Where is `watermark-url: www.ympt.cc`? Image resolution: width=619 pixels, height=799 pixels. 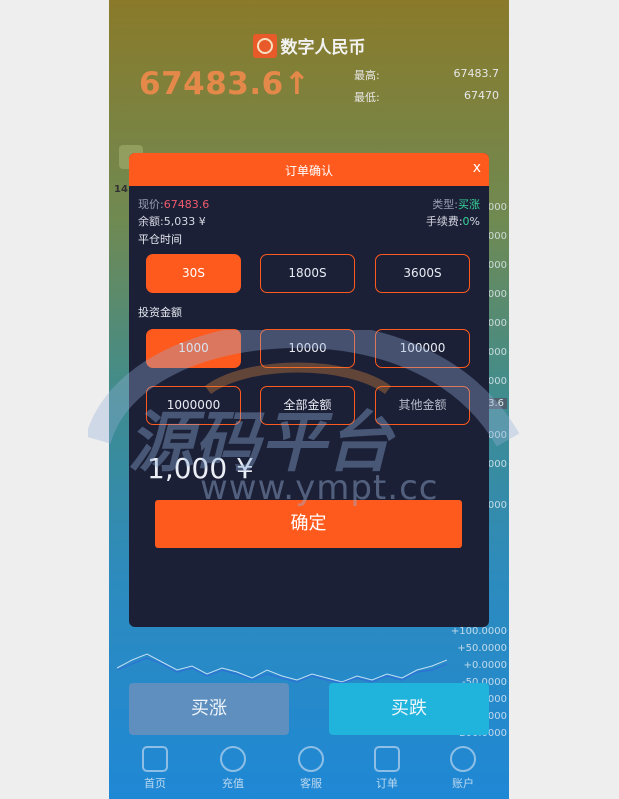 watermark-url: www.ympt.cc is located at coordinates (319, 488).